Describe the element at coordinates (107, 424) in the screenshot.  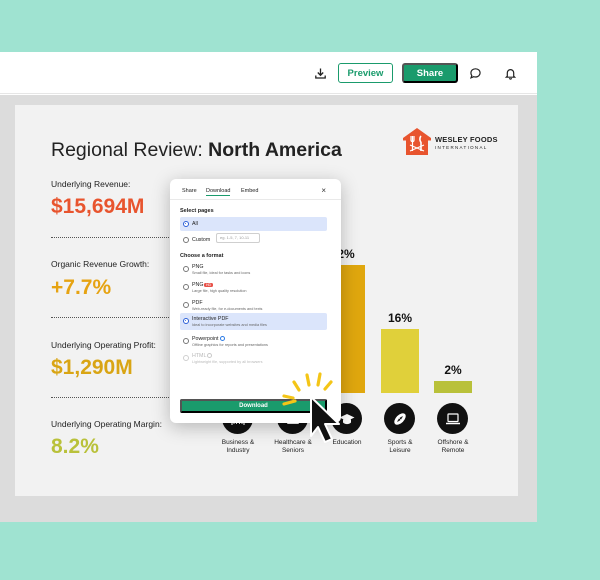
I see `metric-label-margin: Underlying Operating Margin:` at that location.